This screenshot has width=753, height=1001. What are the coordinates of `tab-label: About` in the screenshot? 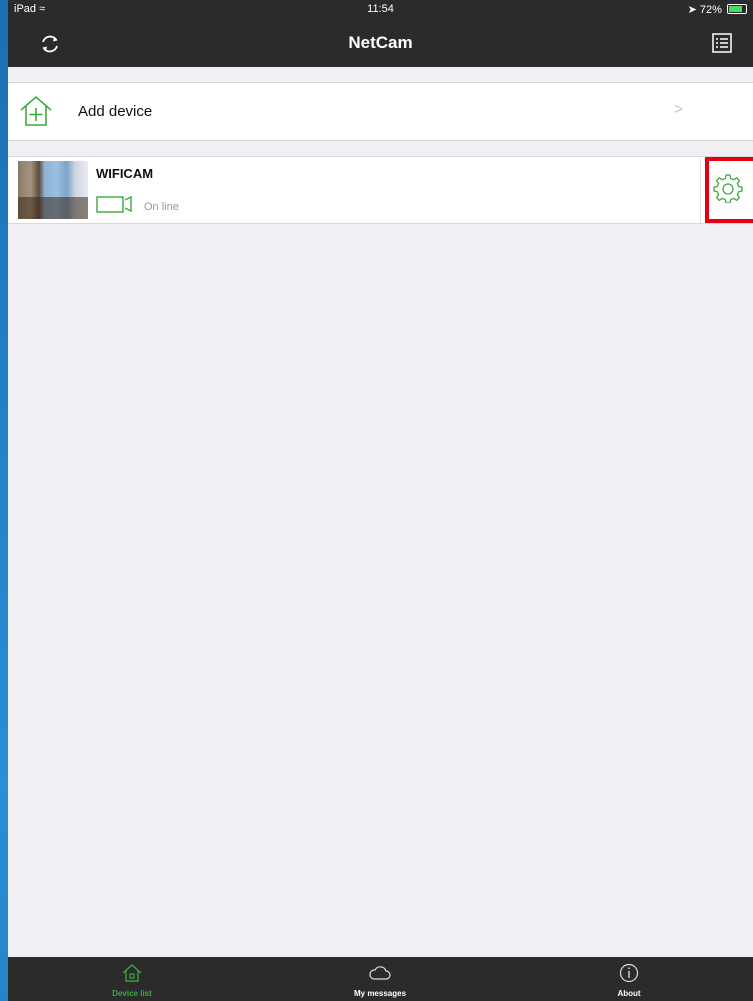 It's located at (629, 993).